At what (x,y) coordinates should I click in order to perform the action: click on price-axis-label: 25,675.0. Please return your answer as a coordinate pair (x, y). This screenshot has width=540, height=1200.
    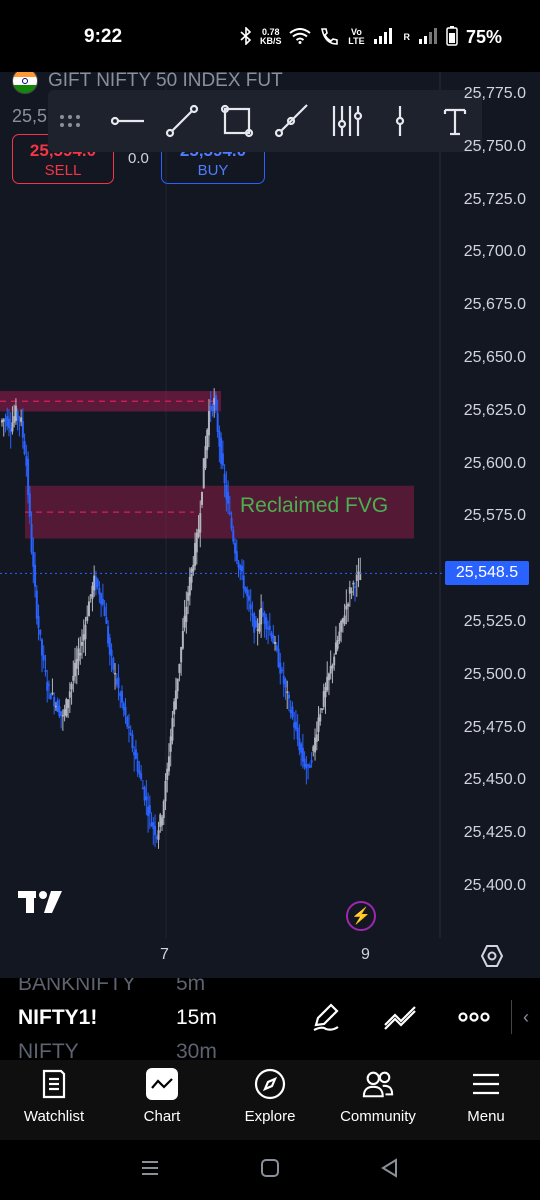
    Looking at the image, I should click on (494, 305).